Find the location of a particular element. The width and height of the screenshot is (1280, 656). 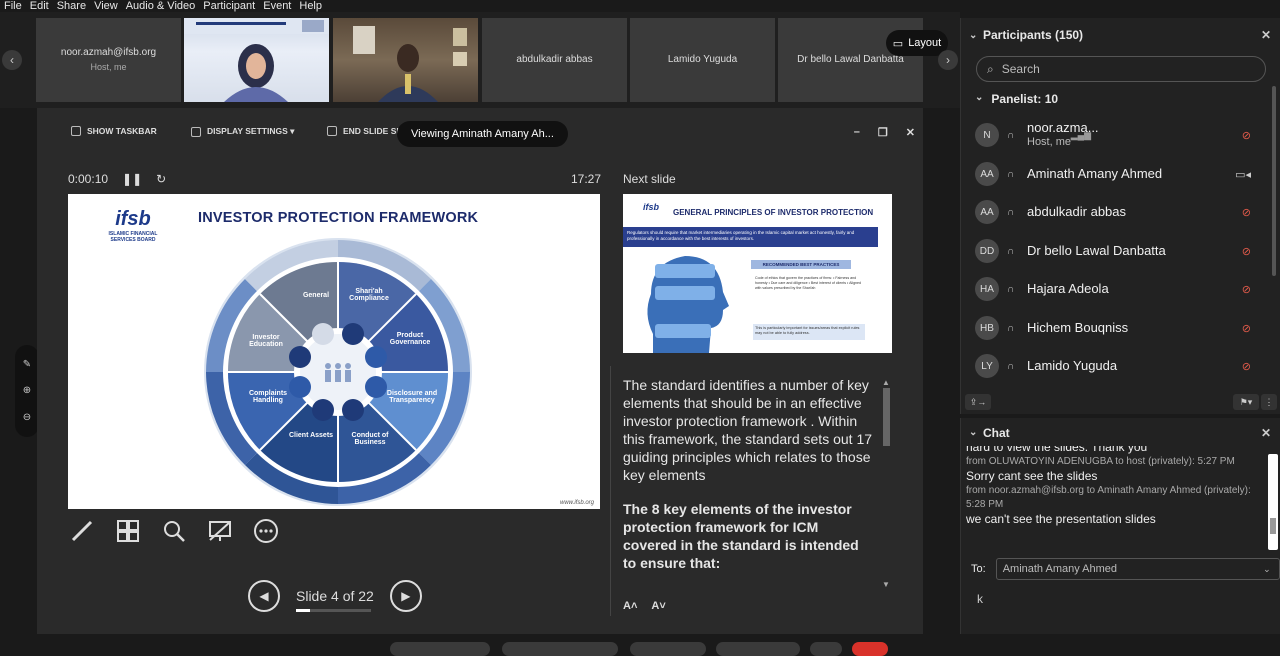

participant-row: AA ∩ Aminath Amany Ahmed ▭◂ is located at coordinates (1123, 174).